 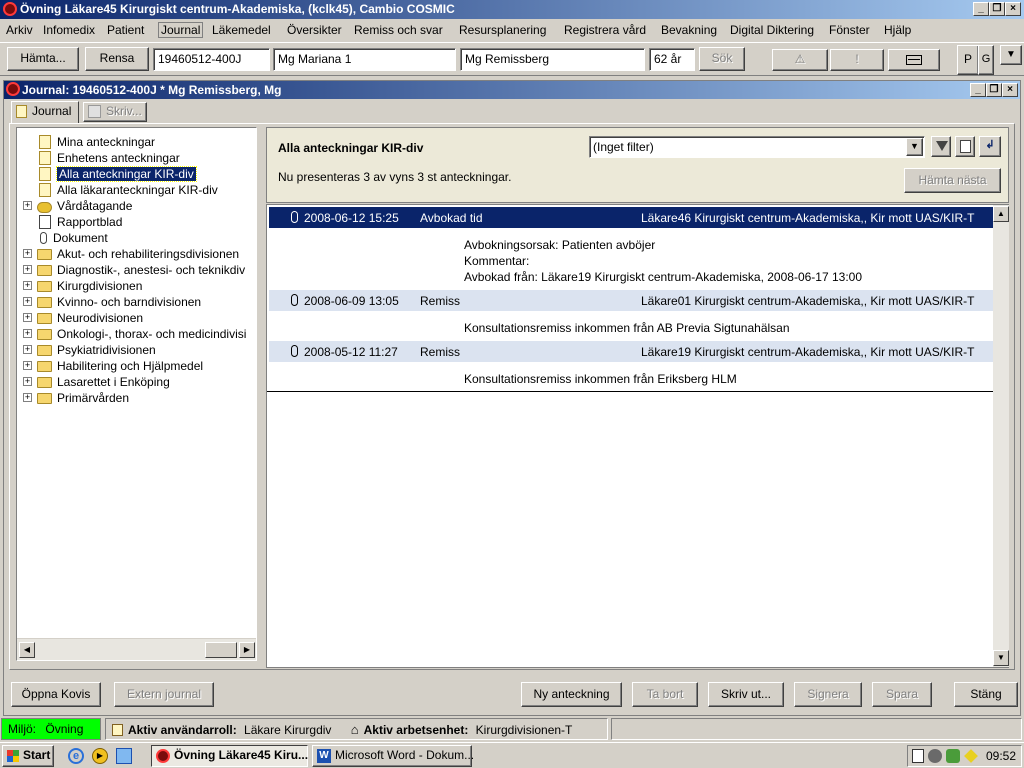 What do you see at coordinates (136, 206) in the screenshot?
I see `tree-node: + Vårdåtagande` at bounding box center [136, 206].